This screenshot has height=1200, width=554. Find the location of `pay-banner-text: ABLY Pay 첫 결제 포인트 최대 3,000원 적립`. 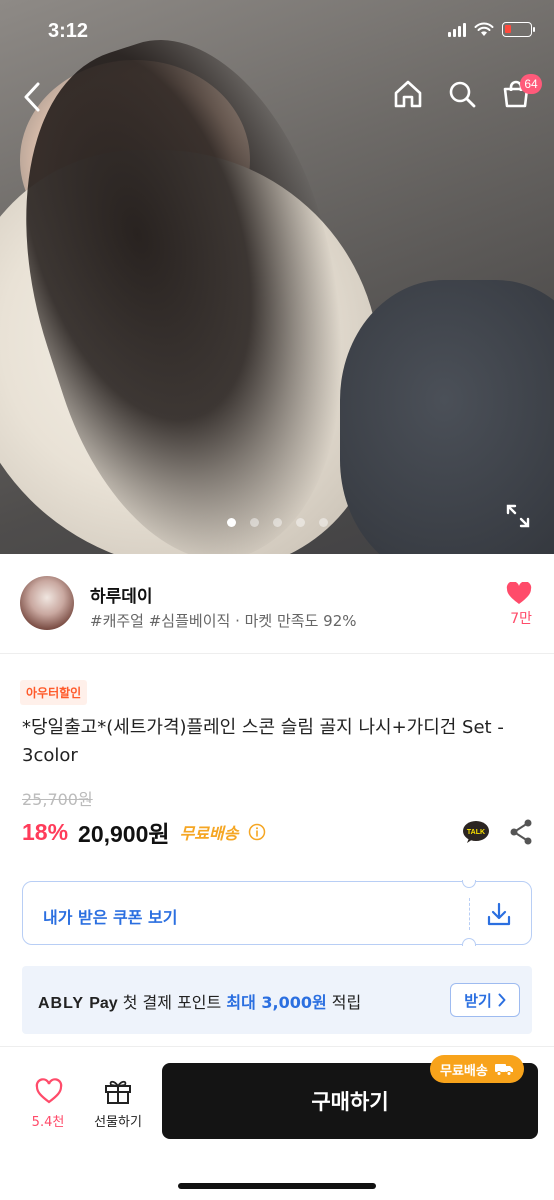

pay-banner-text: ABLY Pay 첫 결제 포인트 최대 3,000원 적립 is located at coordinates (199, 1001).